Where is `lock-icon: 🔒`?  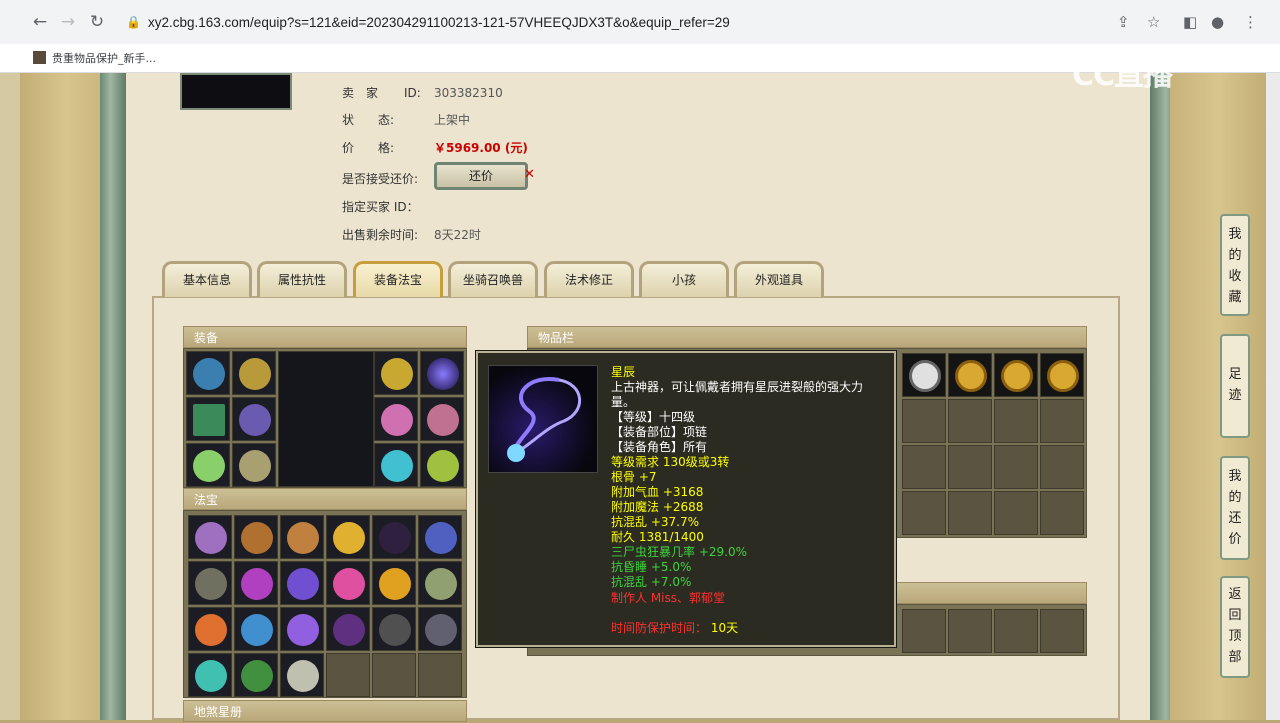 lock-icon: 🔒 is located at coordinates (133, 22).